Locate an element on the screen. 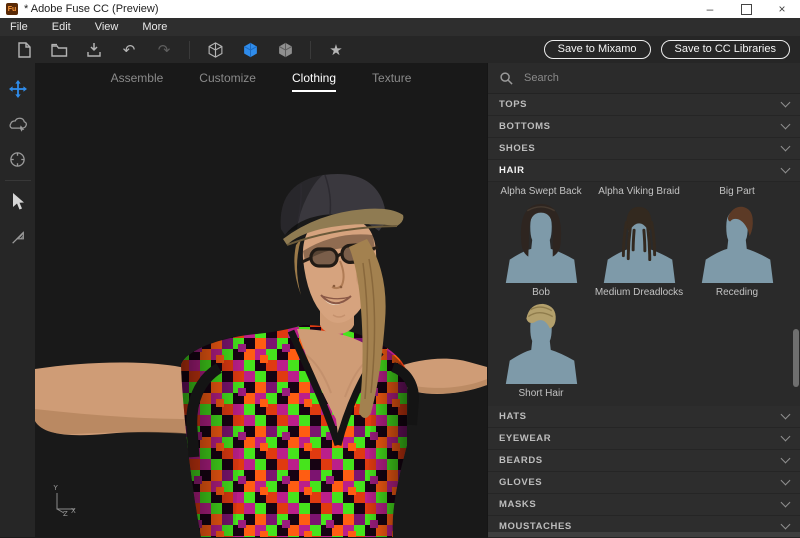 The height and width of the screenshot is (538, 800). hair-item-label: Alpha Viking Braid is located at coordinates (639, 191).